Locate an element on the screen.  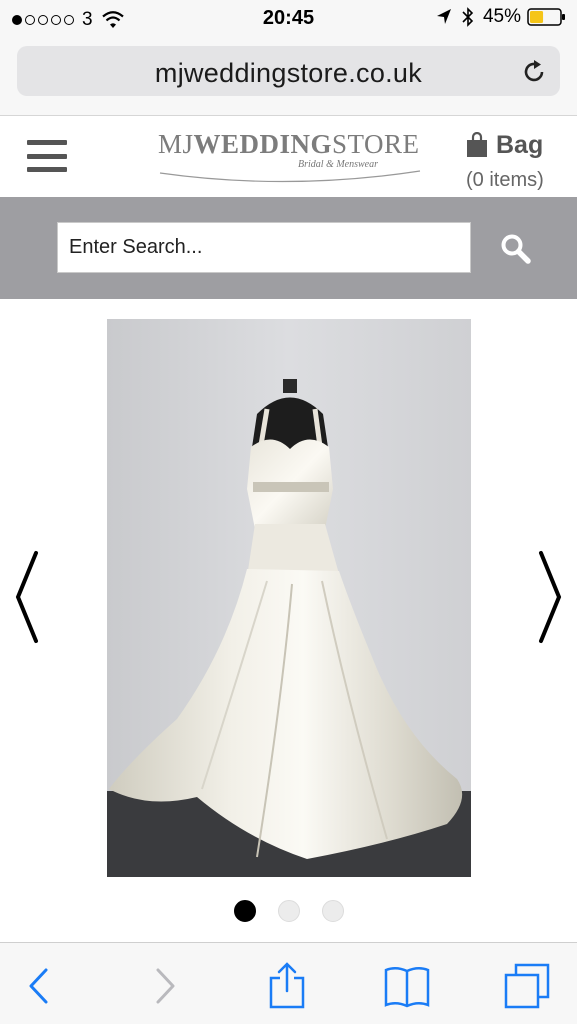
share-icon is located at coordinates (287, 986).